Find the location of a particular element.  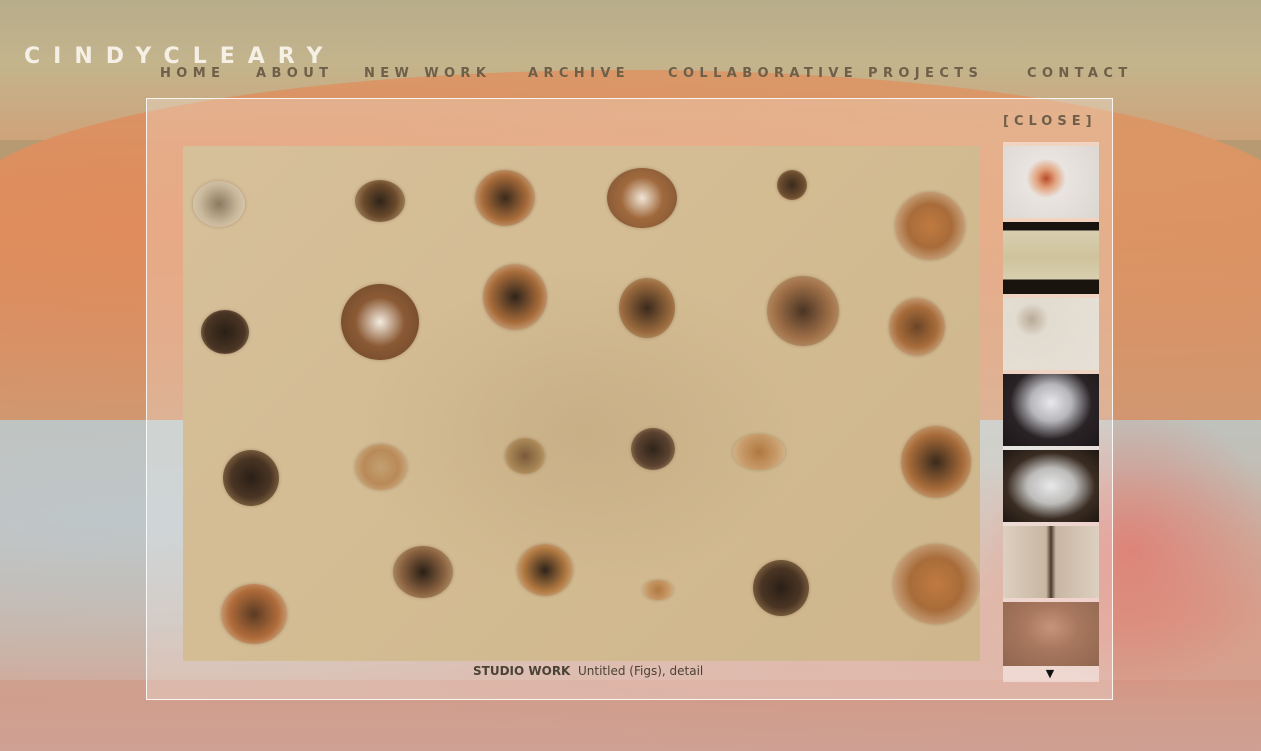

caption-category: STUDIO WORK is located at coordinates (522, 671).